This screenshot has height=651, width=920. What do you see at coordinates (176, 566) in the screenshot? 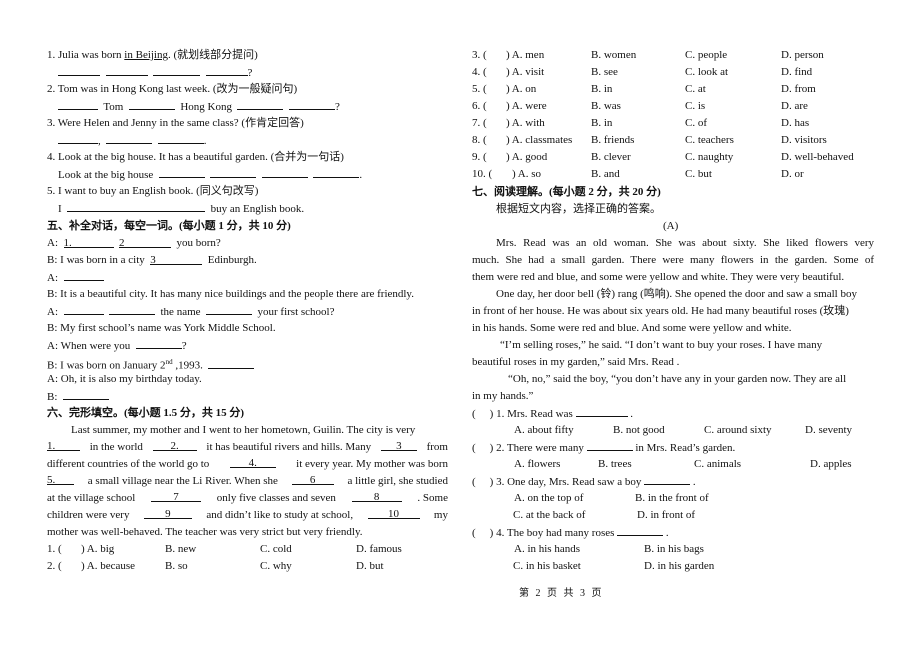
I see `option-b: B. so` at bounding box center [176, 566].